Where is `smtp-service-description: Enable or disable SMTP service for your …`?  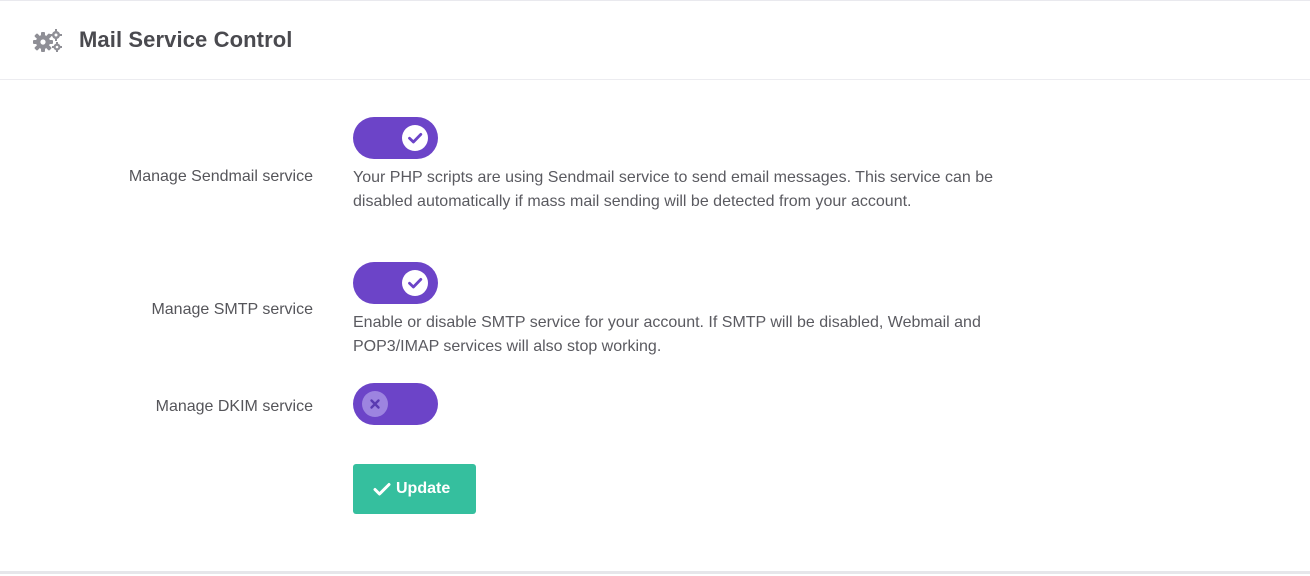 smtp-service-description: Enable or disable SMTP service for your … is located at coordinates (667, 334).